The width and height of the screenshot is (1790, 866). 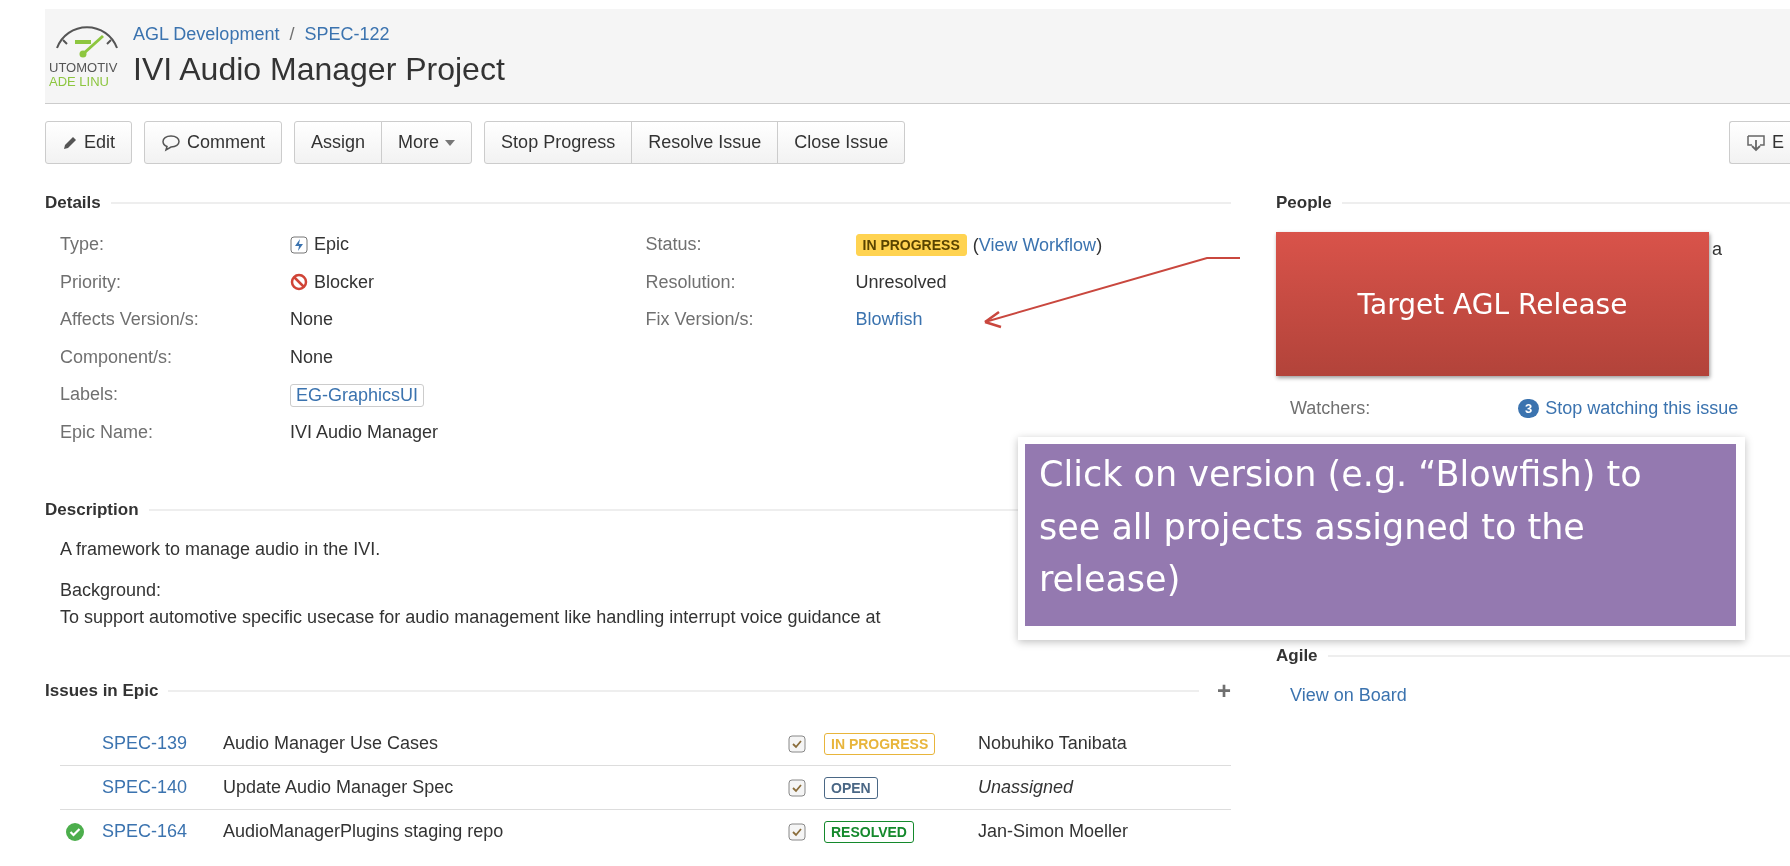 What do you see at coordinates (1037, 244) in the screenshot?
I see `view-workflow-link: View Workflow` at bounding box center [1037, 244].